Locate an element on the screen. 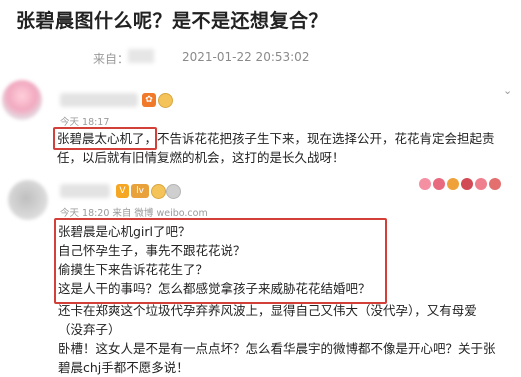 The image size is (521, 377). comment-text: 不告诉花花把孩子生下来，现在选择公开，花花肯定会担起责 is located at coordinates (326, 138).